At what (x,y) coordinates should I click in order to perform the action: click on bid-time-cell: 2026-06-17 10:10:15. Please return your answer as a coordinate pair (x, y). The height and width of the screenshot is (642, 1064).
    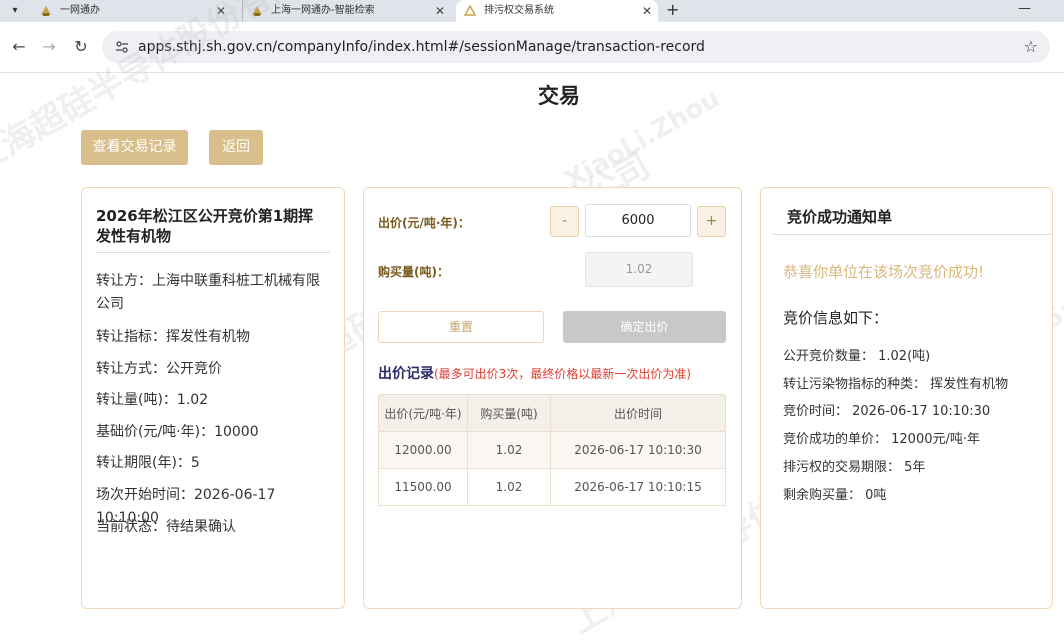
    Looking at the image, I should click on (638, 487).